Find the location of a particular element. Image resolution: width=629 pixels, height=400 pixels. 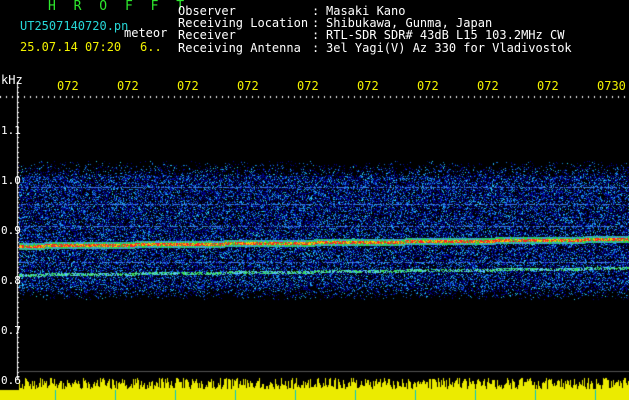

y-tick-label: 0.8 is located at coordinates (11, 280).